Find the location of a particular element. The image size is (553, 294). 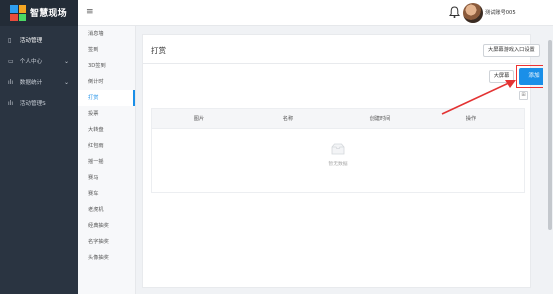

app-title: 智慧现场 is located at coordinates (48, 14).